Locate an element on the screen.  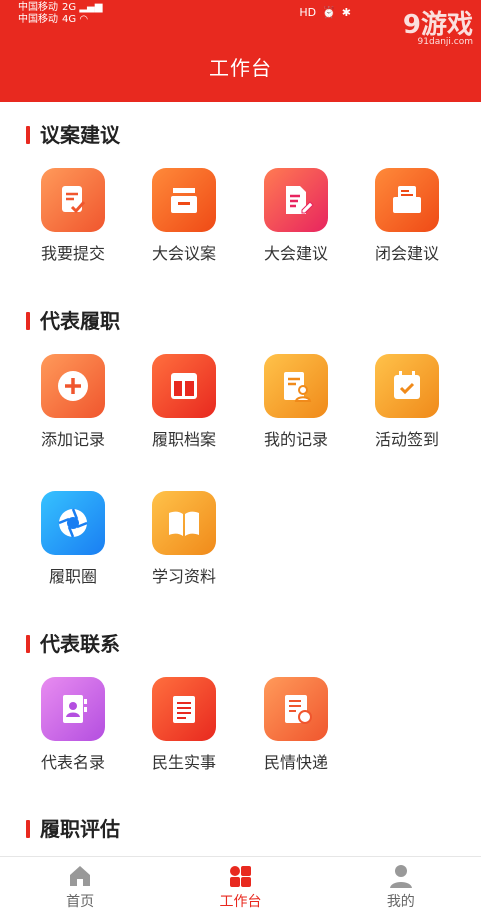
tab-home: 首页 is located at coordinates (80, 886).